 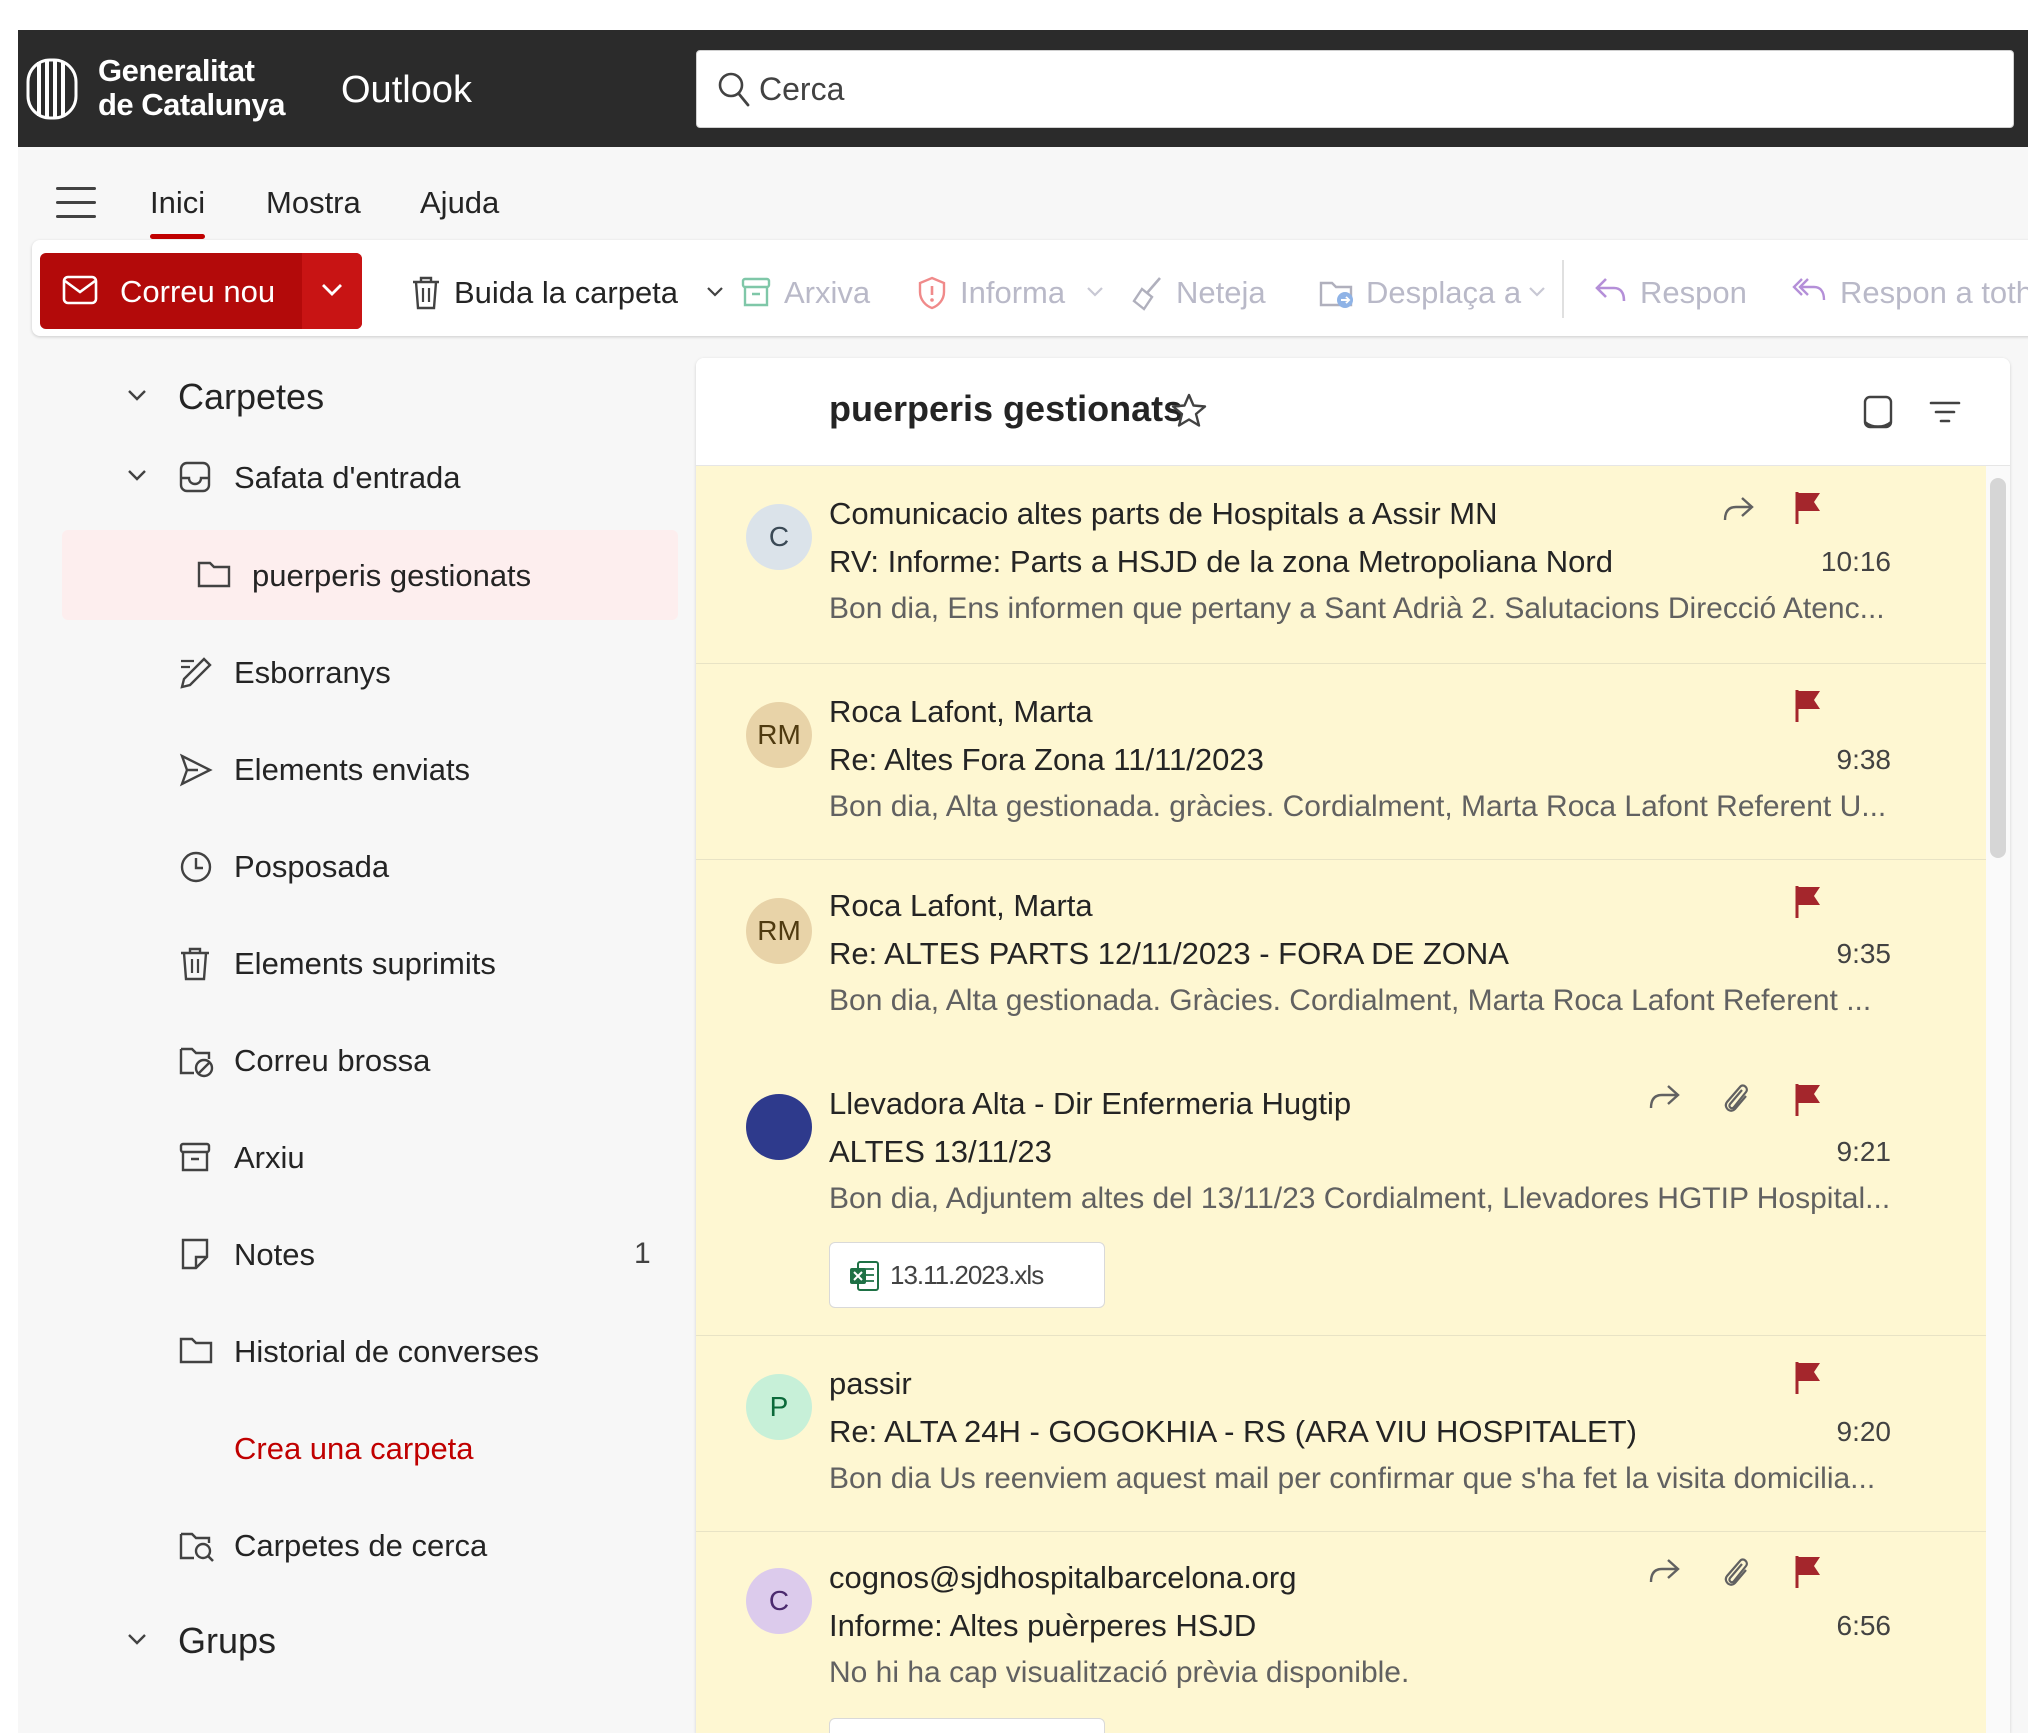 I want to click on folder-title: puerperis gestionats, so click(x=1006, y=408).